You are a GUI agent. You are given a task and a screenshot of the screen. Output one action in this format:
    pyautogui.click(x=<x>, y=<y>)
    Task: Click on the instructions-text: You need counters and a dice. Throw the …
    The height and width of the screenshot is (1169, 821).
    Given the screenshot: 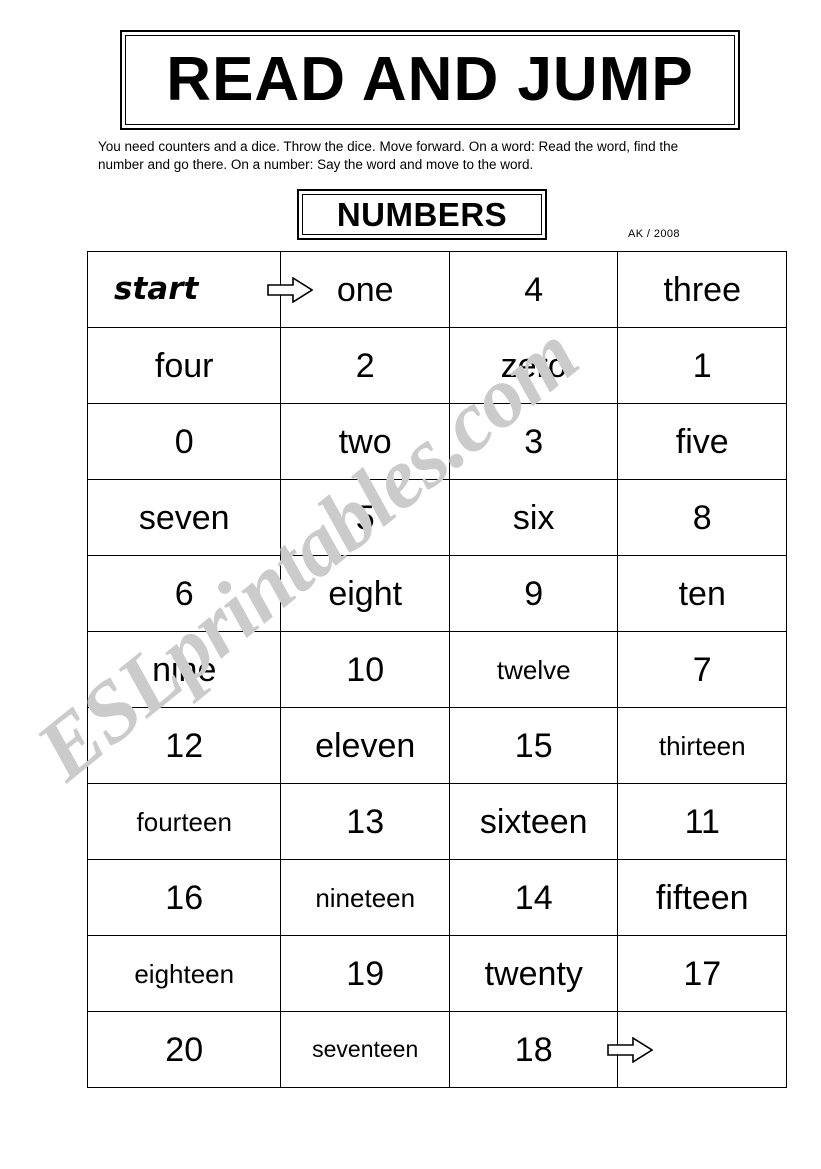 What is the action you would take?
    pyautogui.click(x=388, y=155)
    